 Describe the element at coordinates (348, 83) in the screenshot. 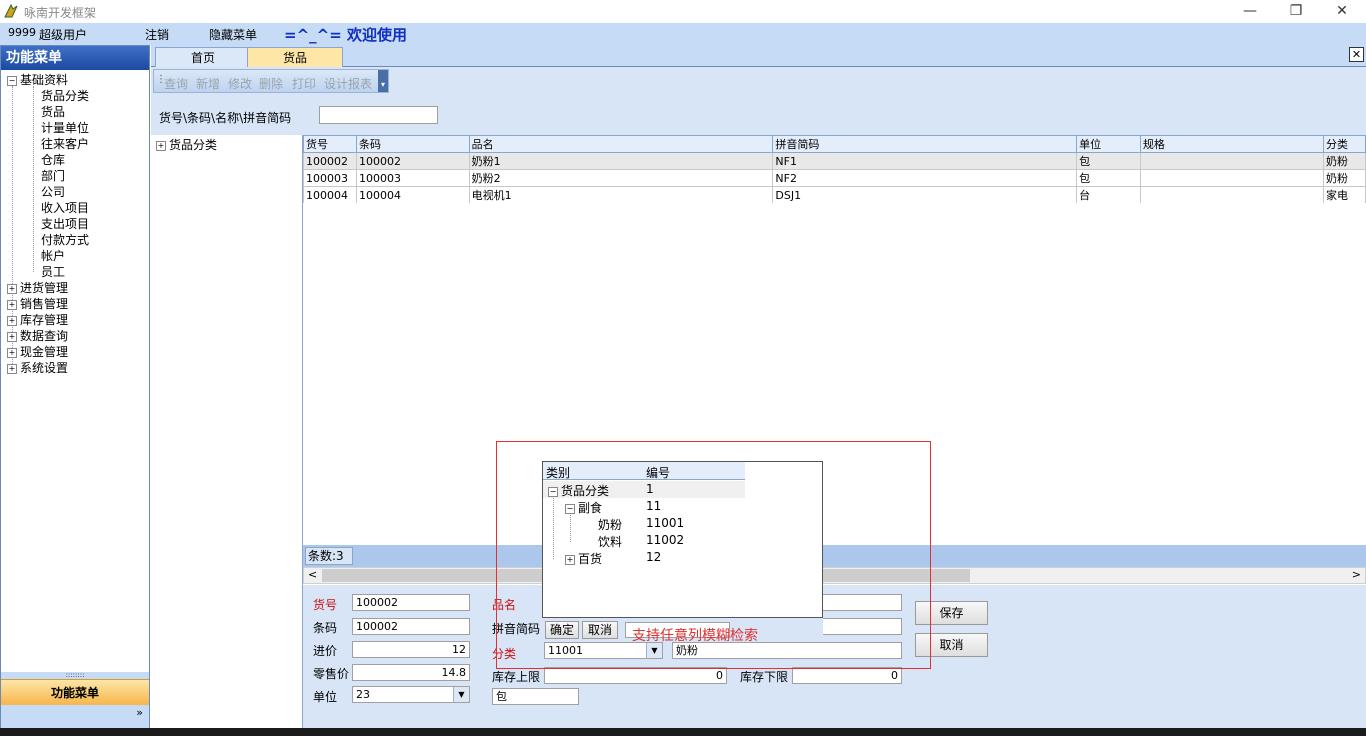

I see `design-report-button: 设计报表` at that location.